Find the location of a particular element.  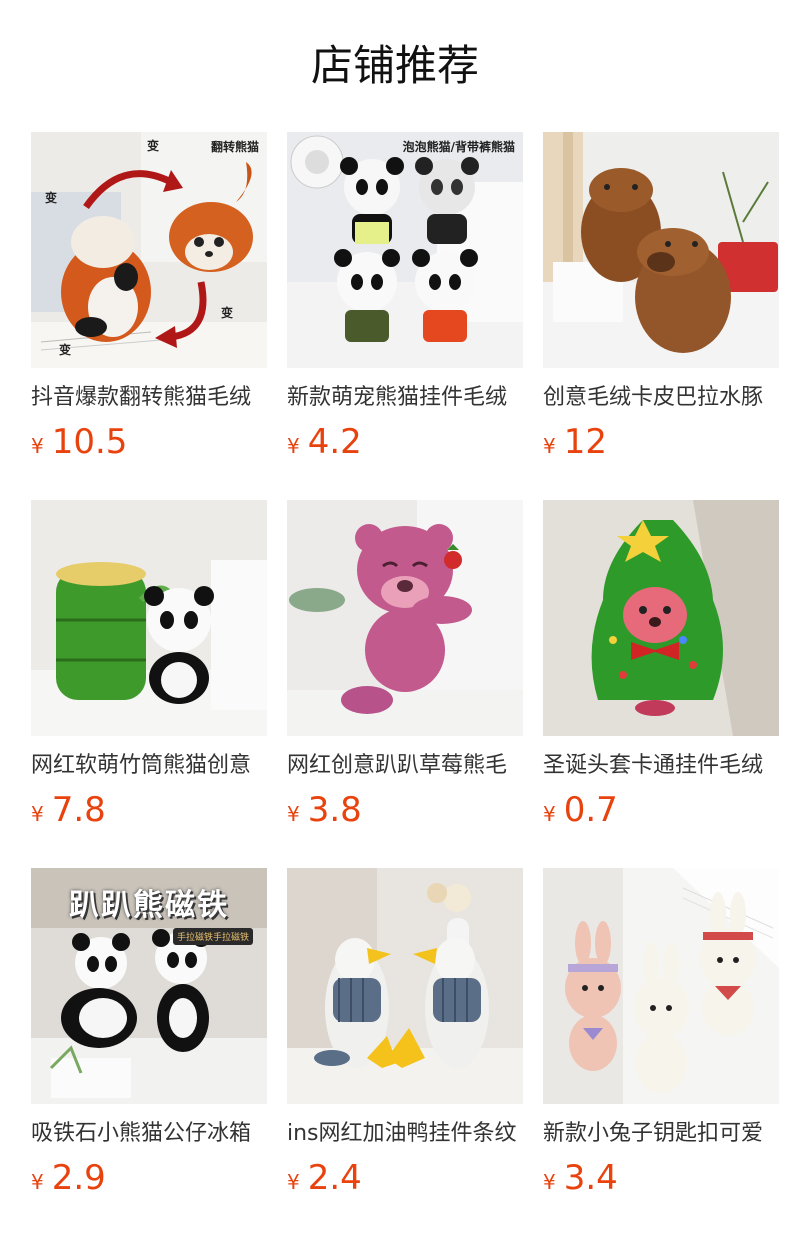

product-price: ¥10.5 is located at coordinates (149, 442).